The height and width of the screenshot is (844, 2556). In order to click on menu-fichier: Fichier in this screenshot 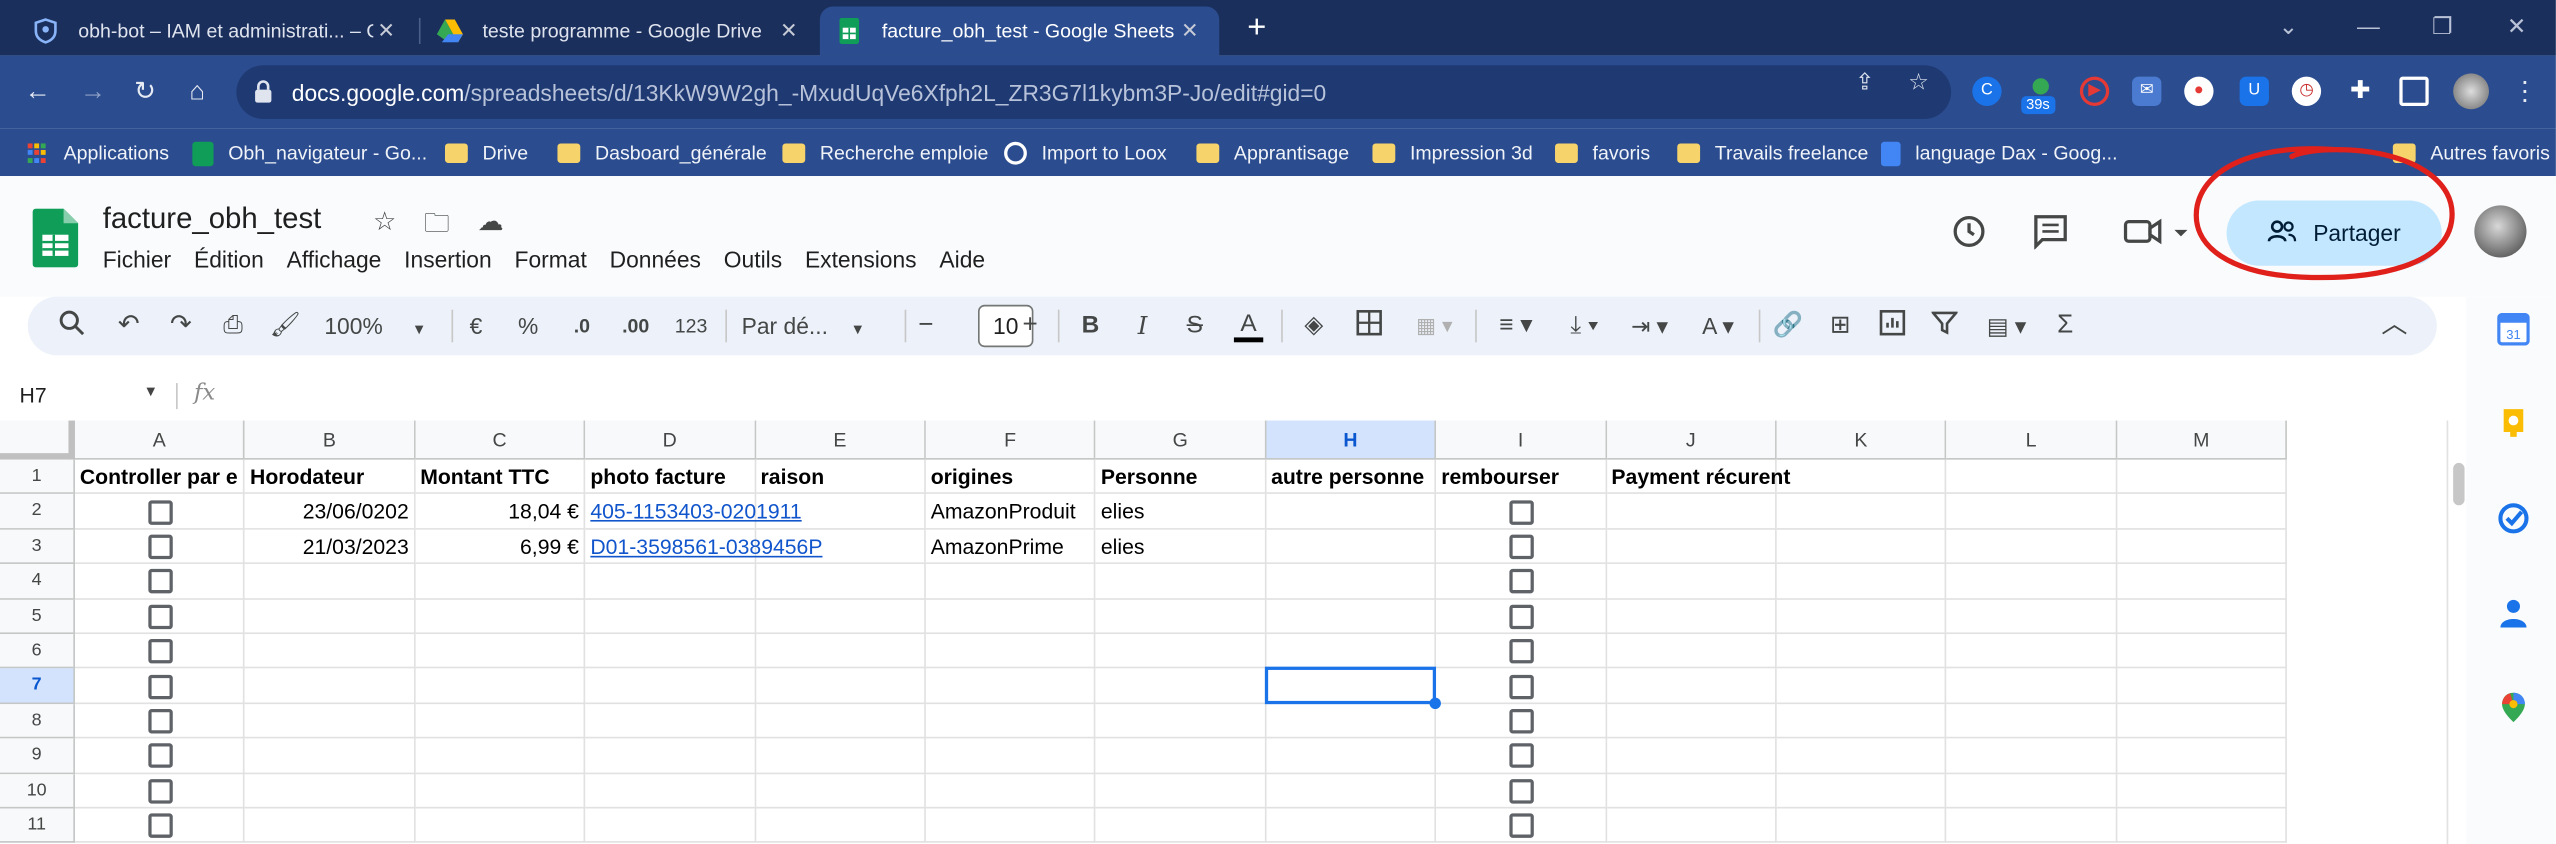, I will do `click(137, 259)`.